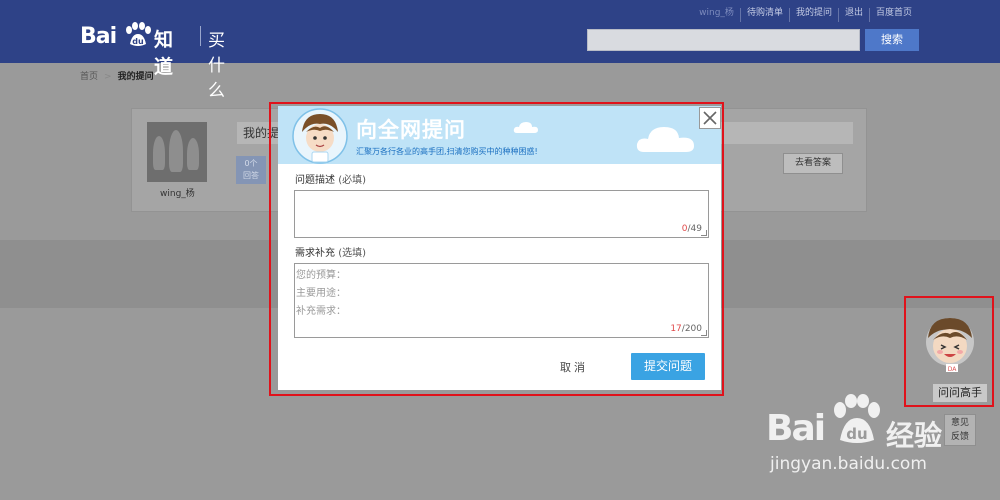 This screenshot has width=1000, height=500. Describe the element at coordinates (315, 180) in the screenshot. I see `description-label-text: 问题描述` at that location.